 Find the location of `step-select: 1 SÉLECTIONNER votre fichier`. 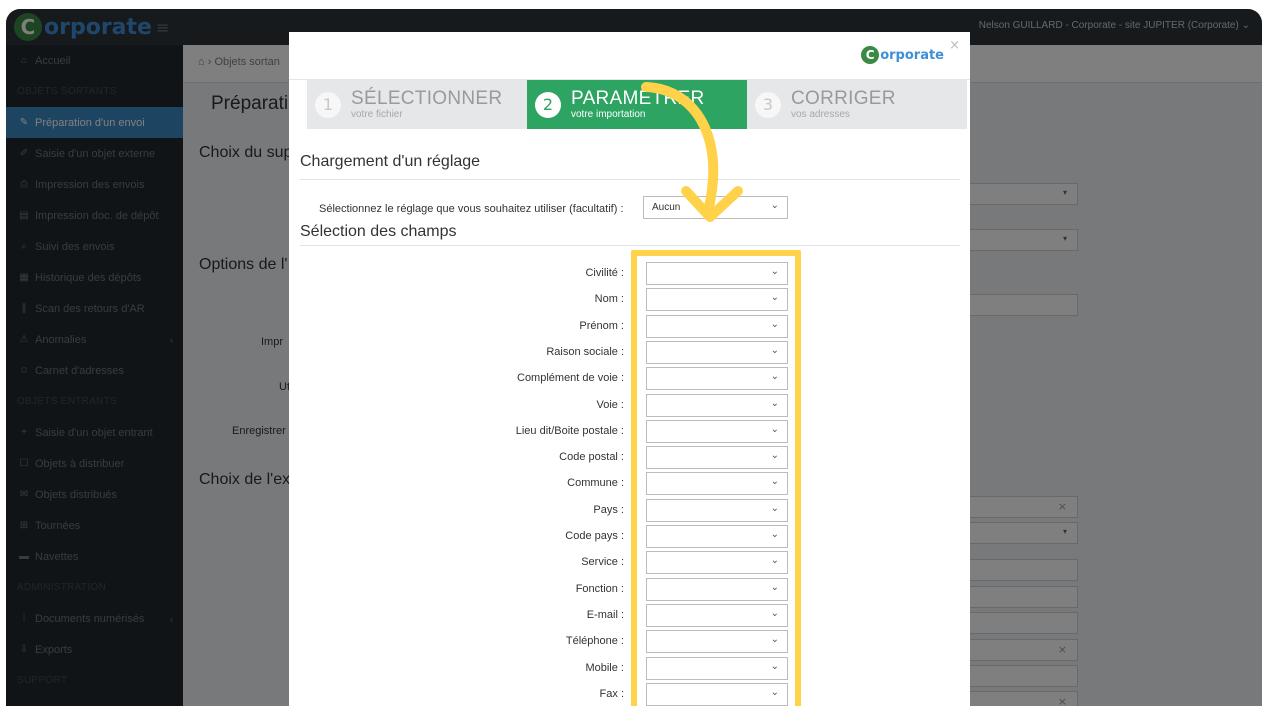

step-select: 1 SÉLECTIONNER votre fichier is located at coordinates (417, 104).